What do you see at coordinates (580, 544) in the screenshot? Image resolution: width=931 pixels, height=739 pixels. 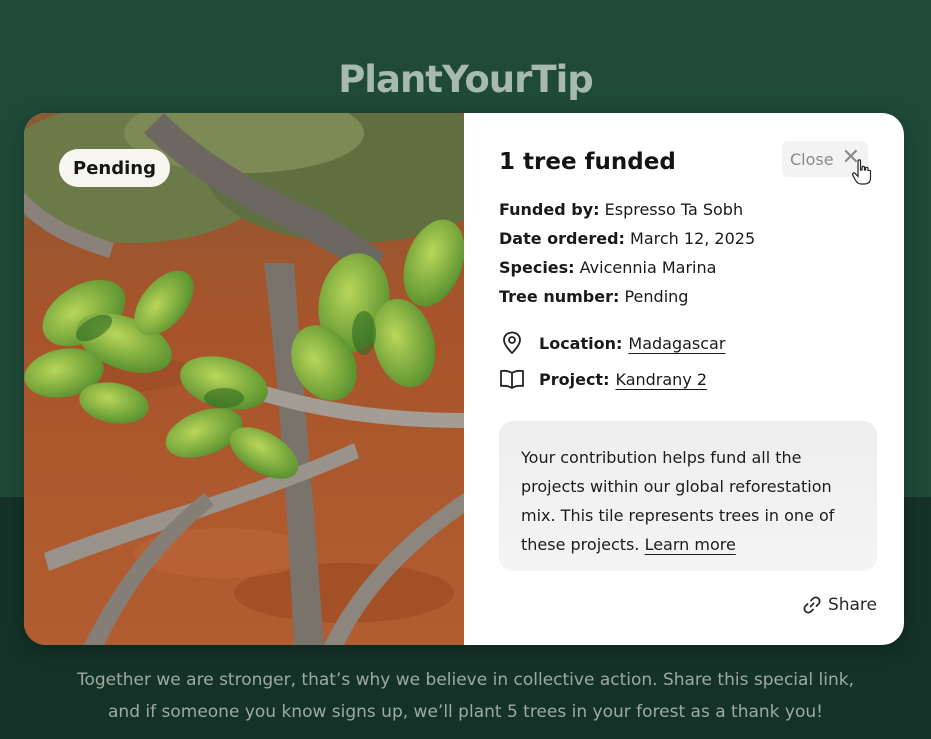 I see `note-line-4-text: these projects.` at bounding box center [580, 544].